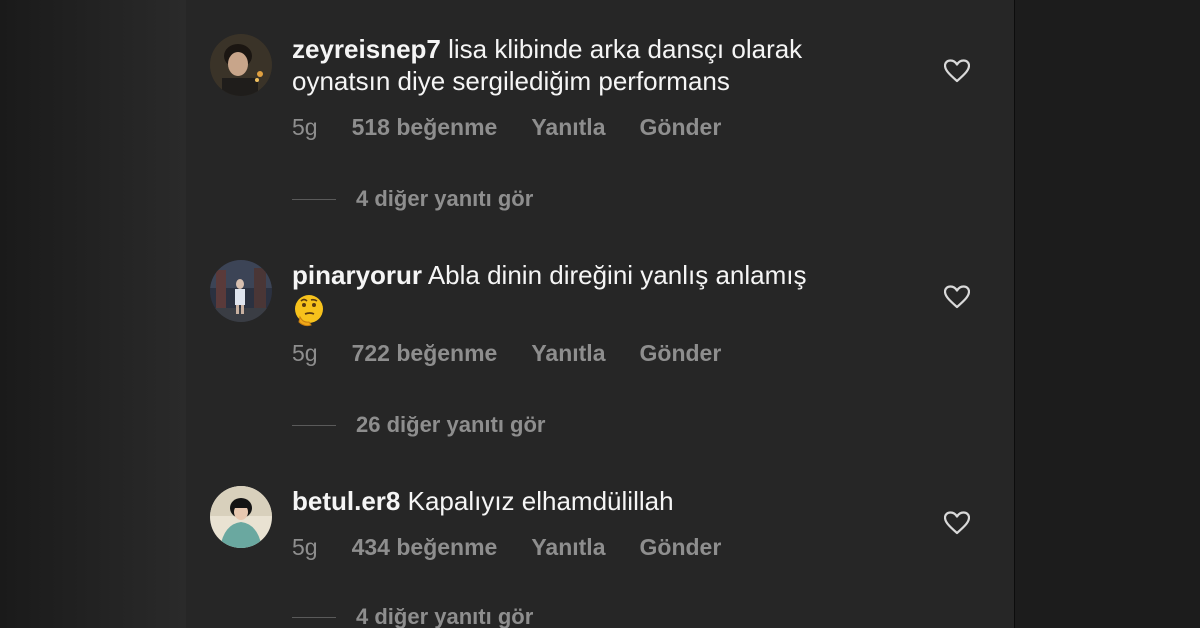  Describe the element at coordinates (346, 501) in the screenshot. I see `comment-username: betul.er8` at that location.